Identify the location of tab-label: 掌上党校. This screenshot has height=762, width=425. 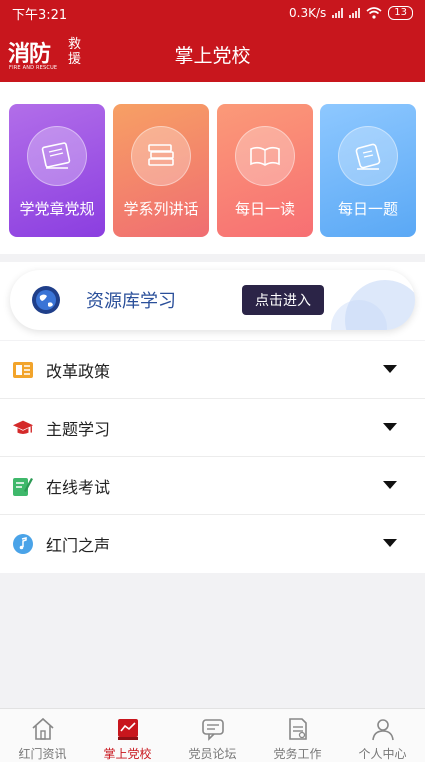
(127, 754).